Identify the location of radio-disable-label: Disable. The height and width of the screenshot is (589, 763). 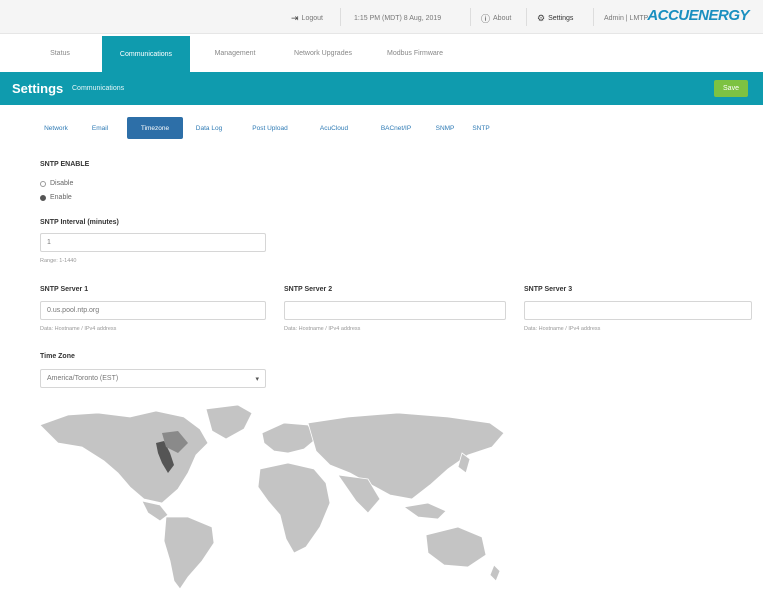
(62, 183).